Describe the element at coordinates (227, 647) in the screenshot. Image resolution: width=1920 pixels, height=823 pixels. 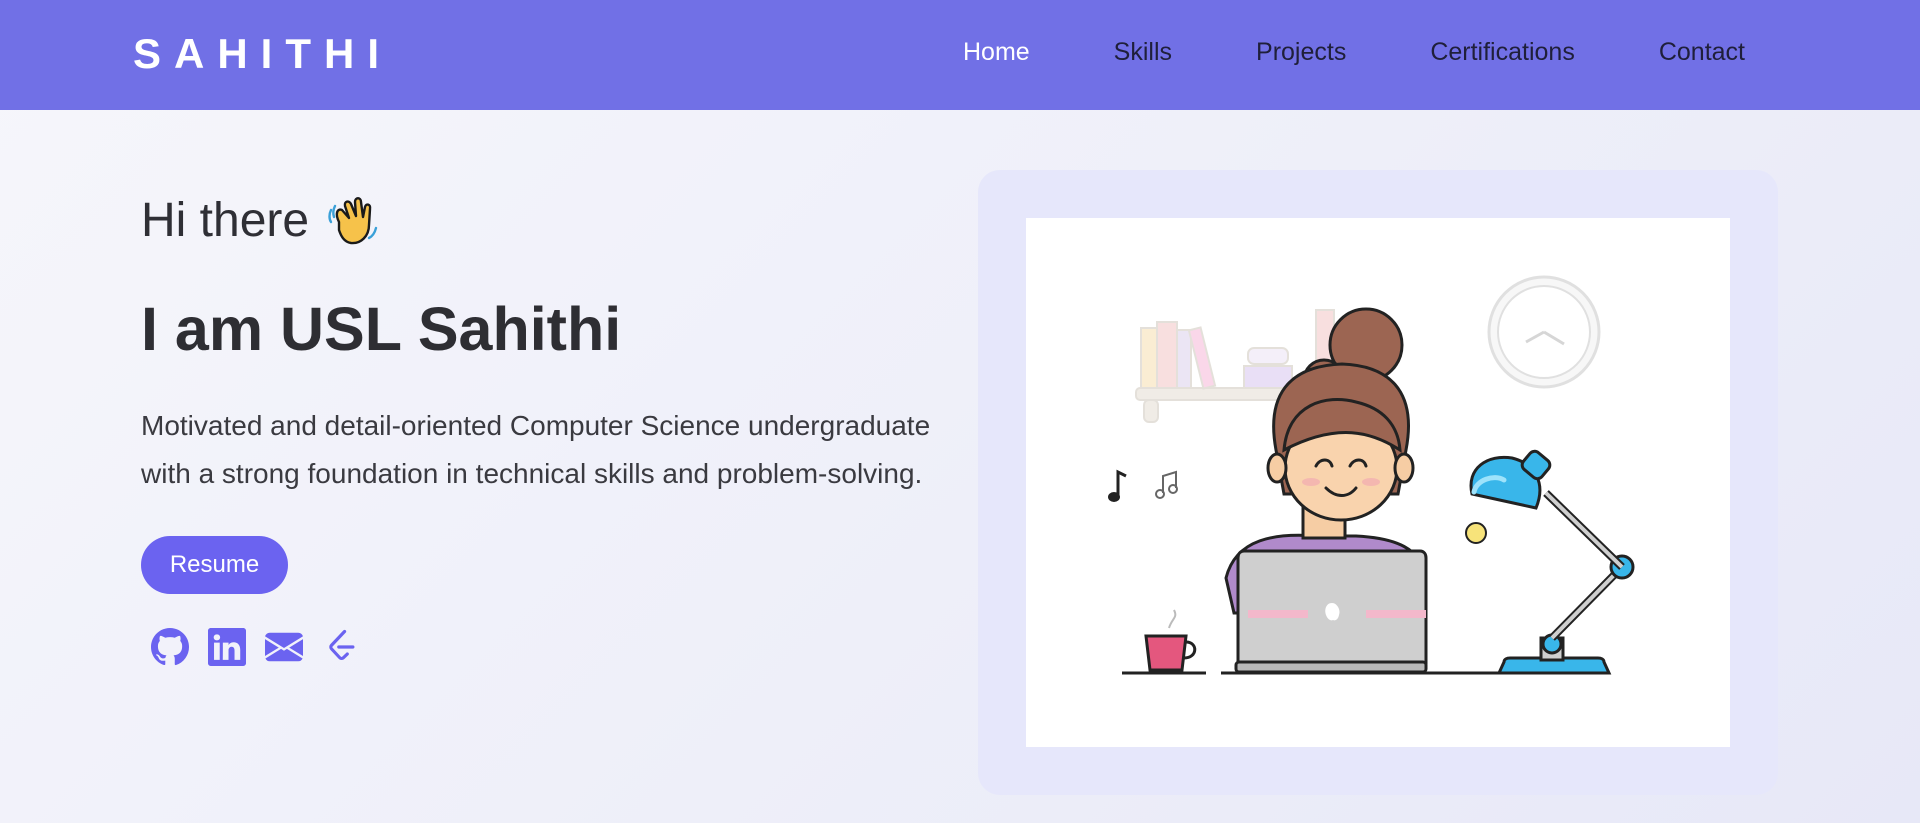
I see `linkedin-icon` at that location.